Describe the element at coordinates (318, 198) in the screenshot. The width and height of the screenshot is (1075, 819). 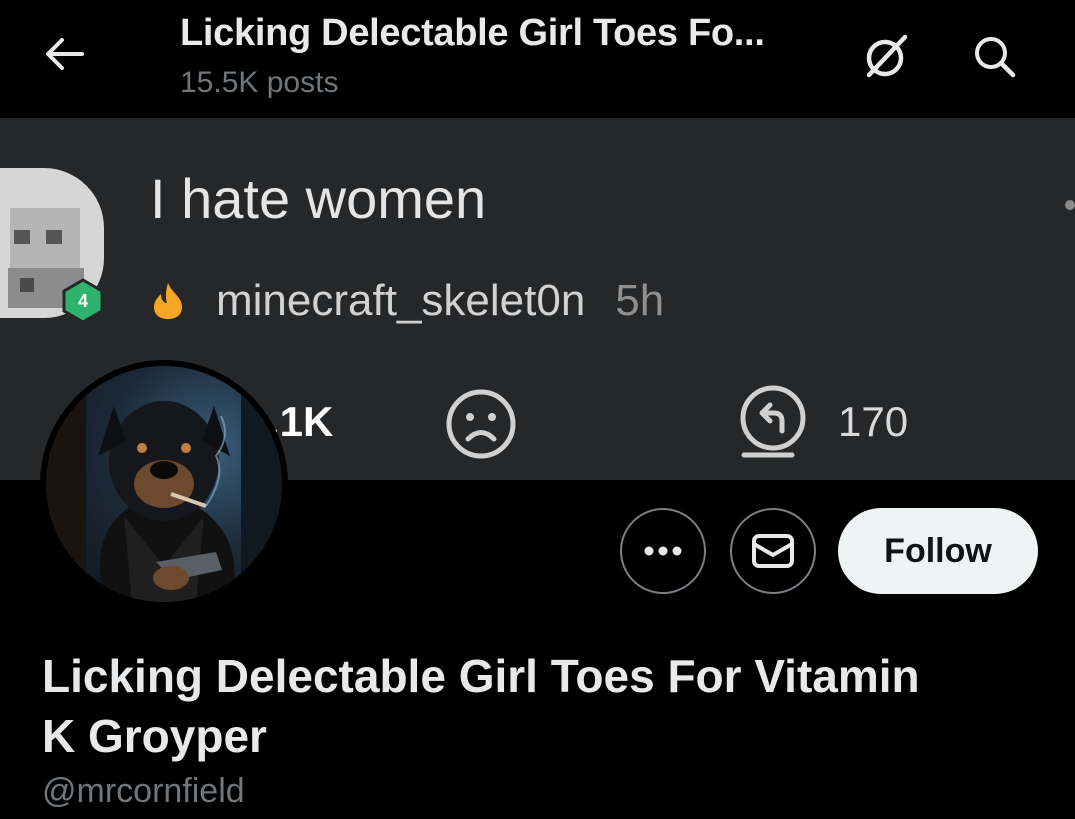
I see `comment-text: I hate women` at that location.